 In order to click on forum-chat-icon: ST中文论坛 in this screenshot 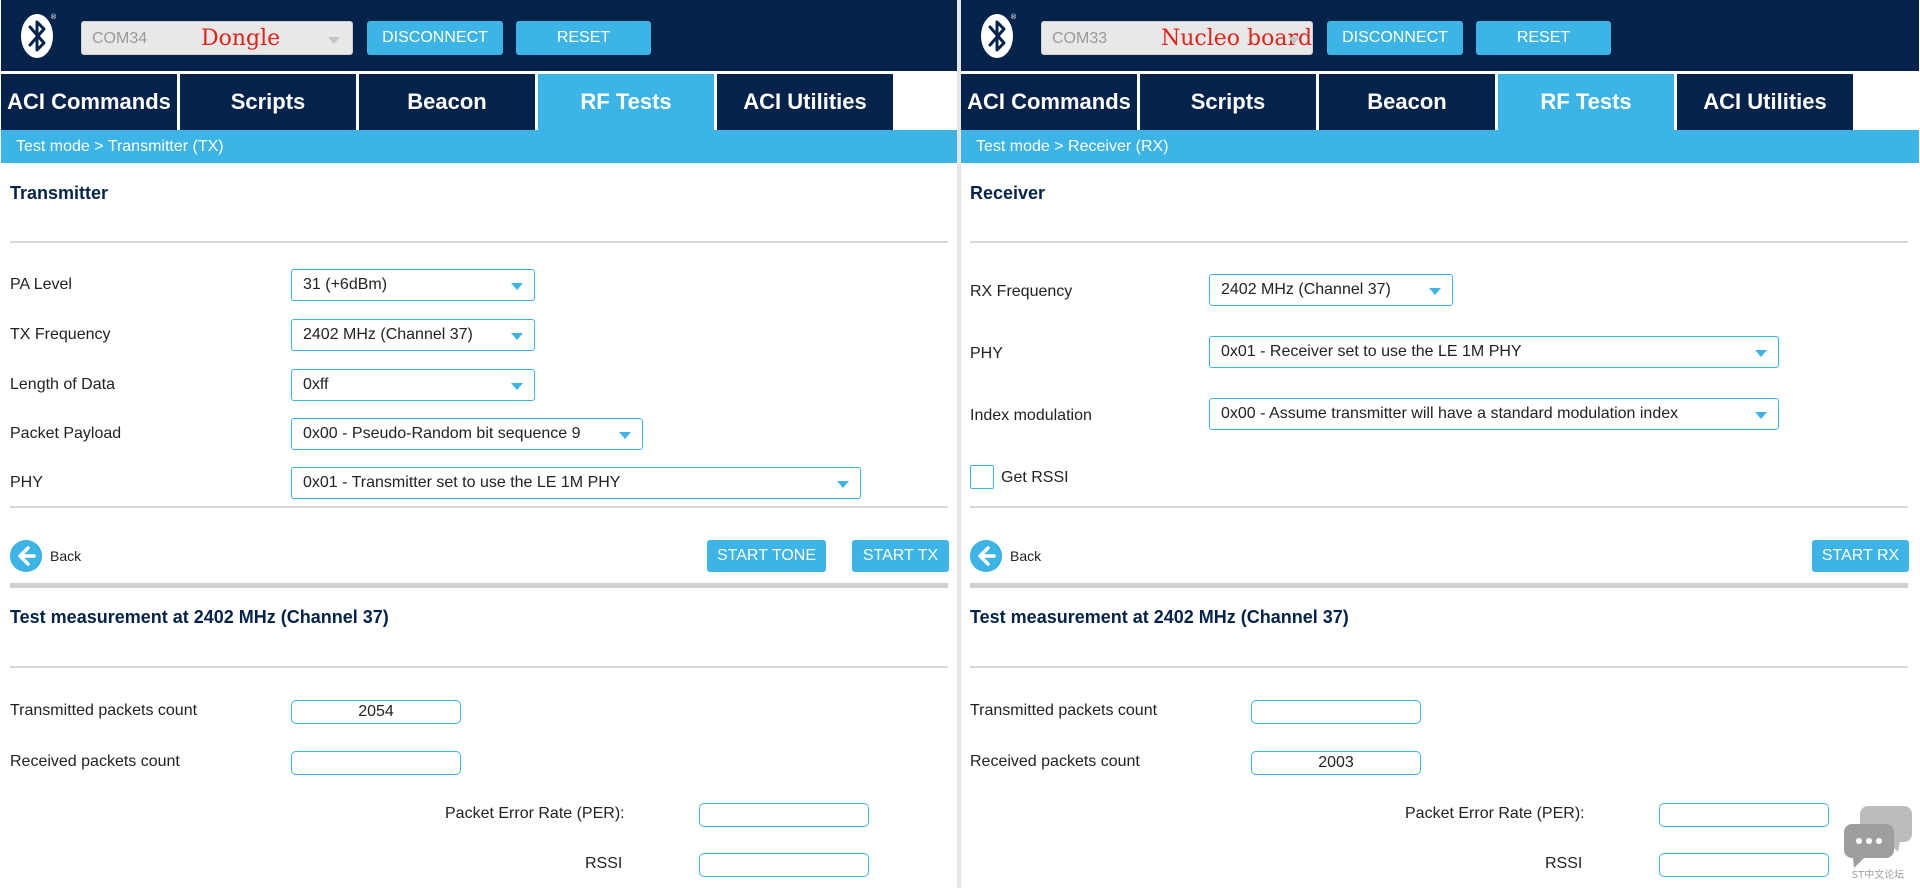, I will do `click(1878, 843)`.